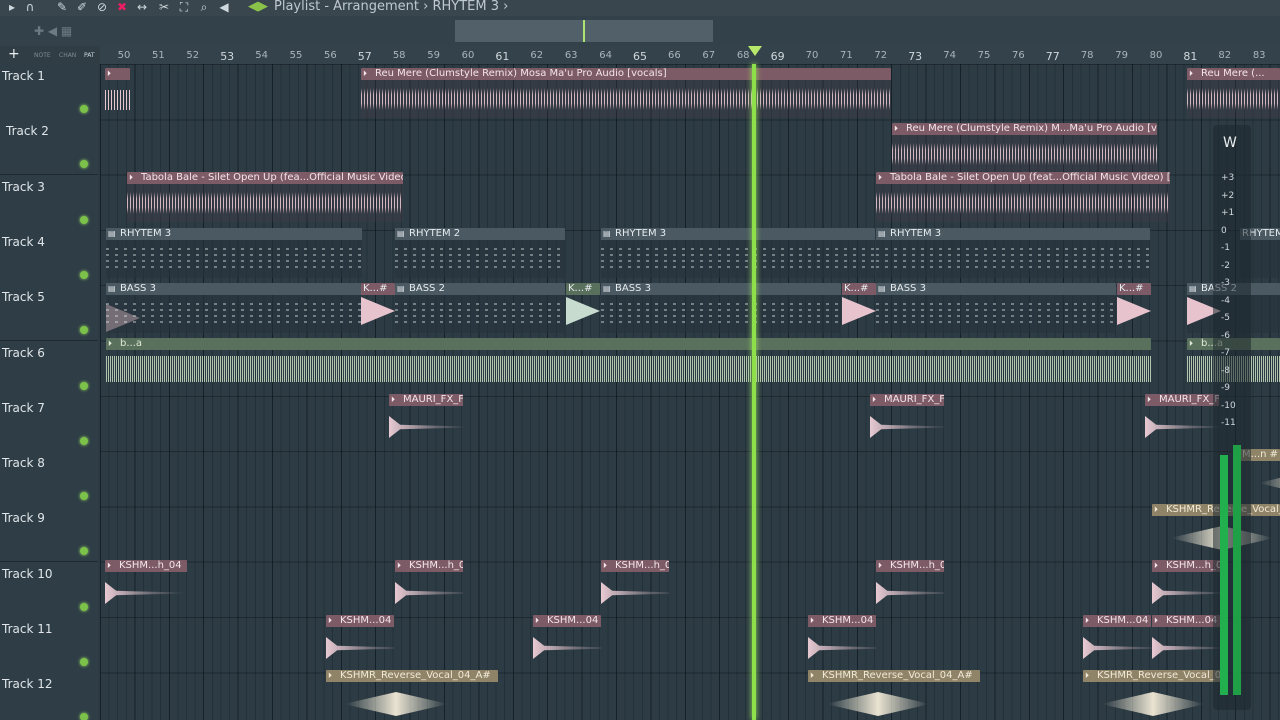 This screenshot has width=1280, height=720. What do you see at coordinates (82, 7) in the screenshot?
I see `paint-icon: ✐` at bounding box center [82, 7].